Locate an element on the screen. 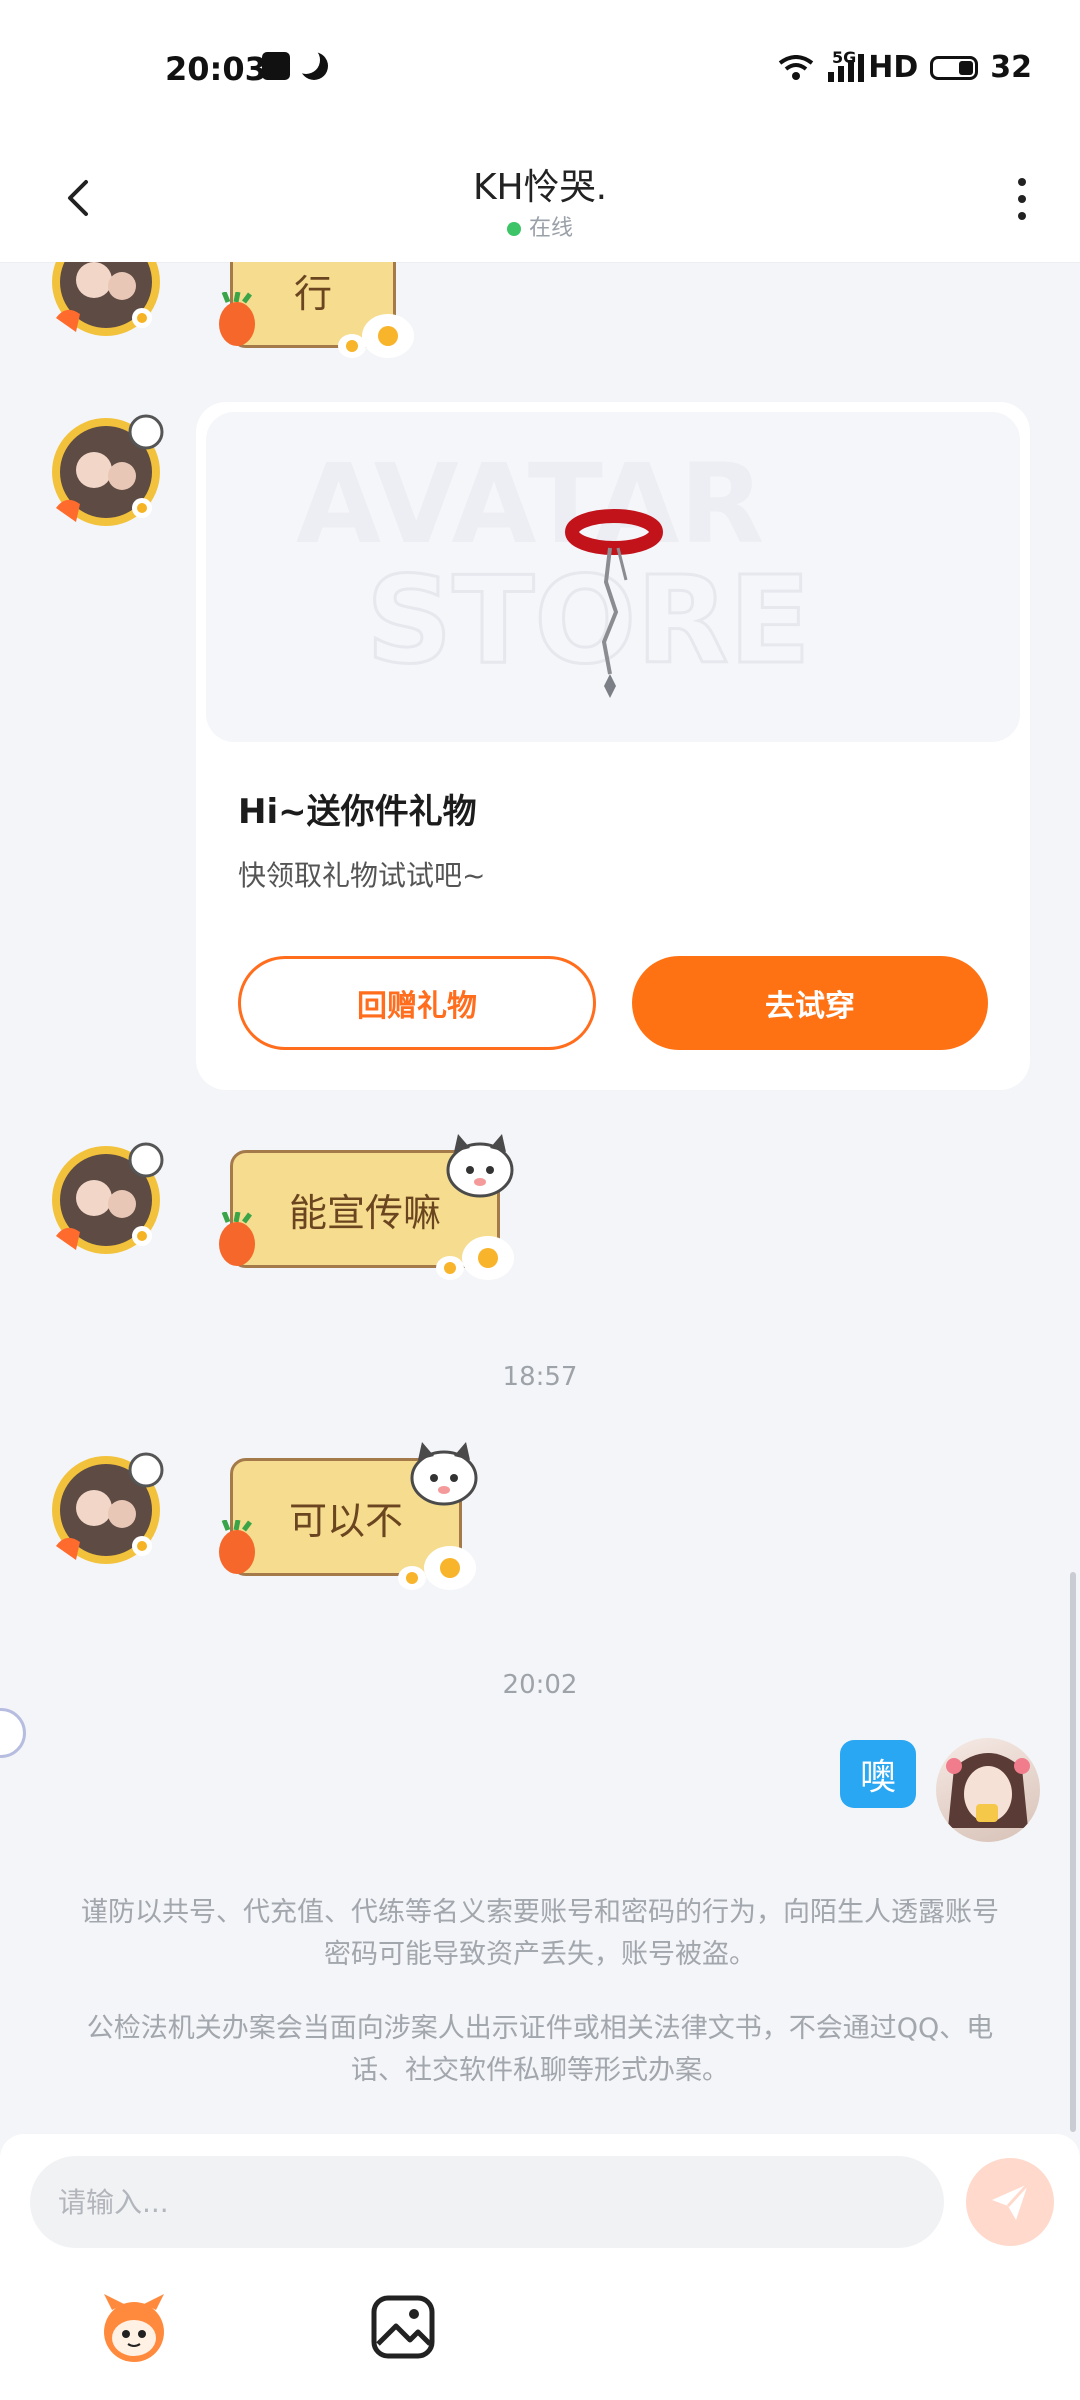 The height and width of the screenshot is (2400, 1080). network-type: 5G is located at coordinates (844, 57).